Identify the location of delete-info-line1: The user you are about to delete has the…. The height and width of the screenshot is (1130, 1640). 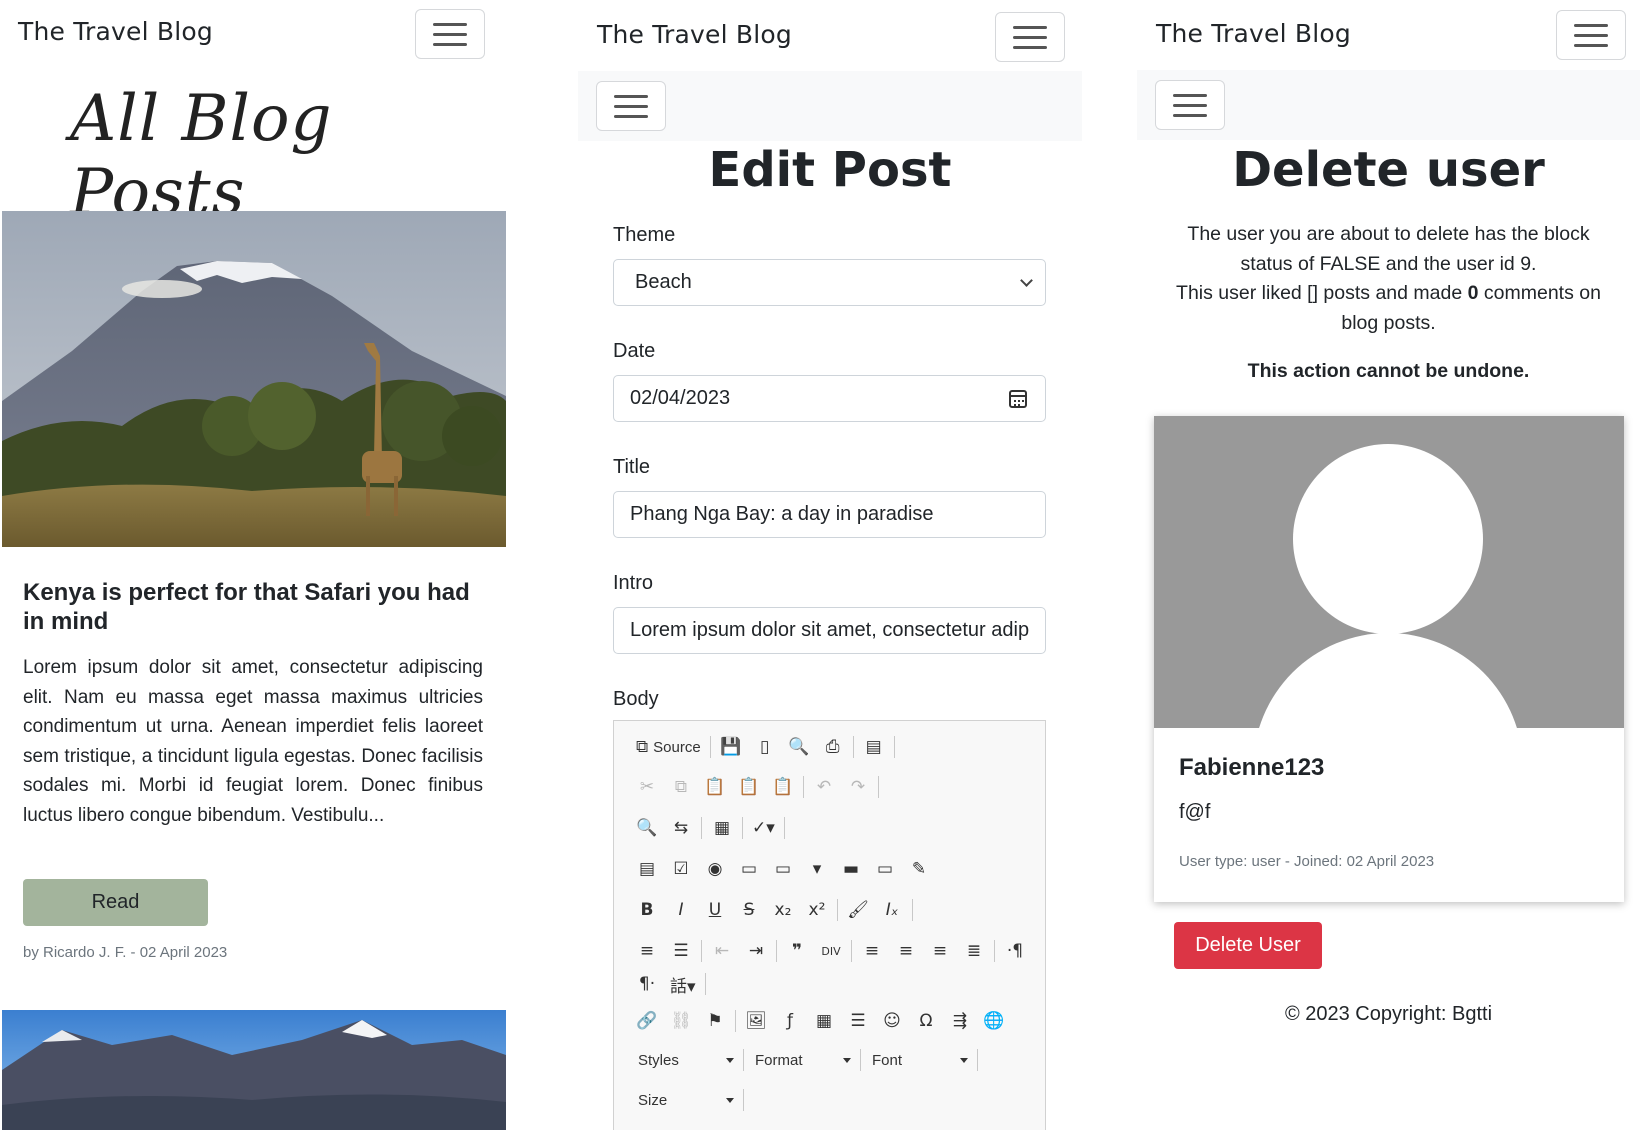
(1388, 249).